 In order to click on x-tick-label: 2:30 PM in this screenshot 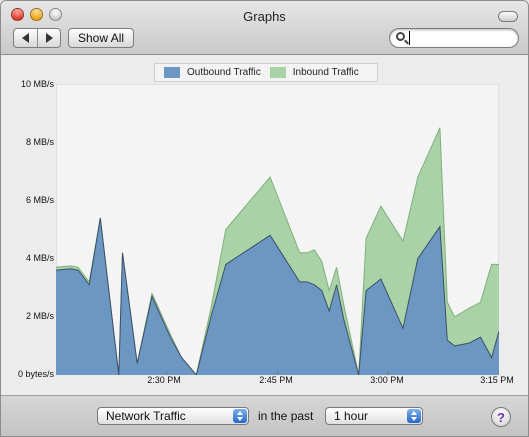, I will do `click(164, 380)`.